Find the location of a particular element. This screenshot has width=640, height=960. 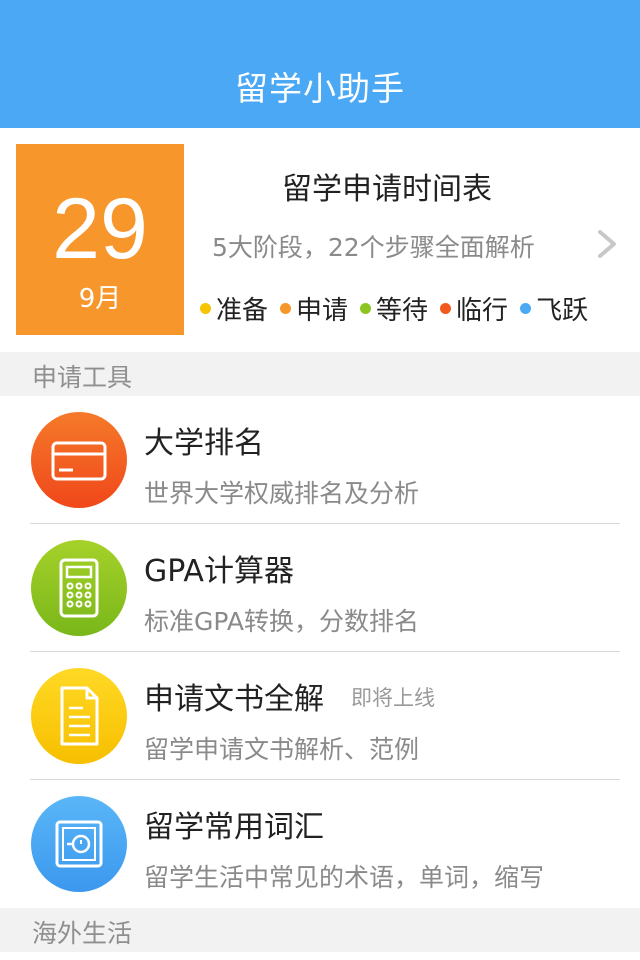

calculator-icon is located at coordinates (79, 588).